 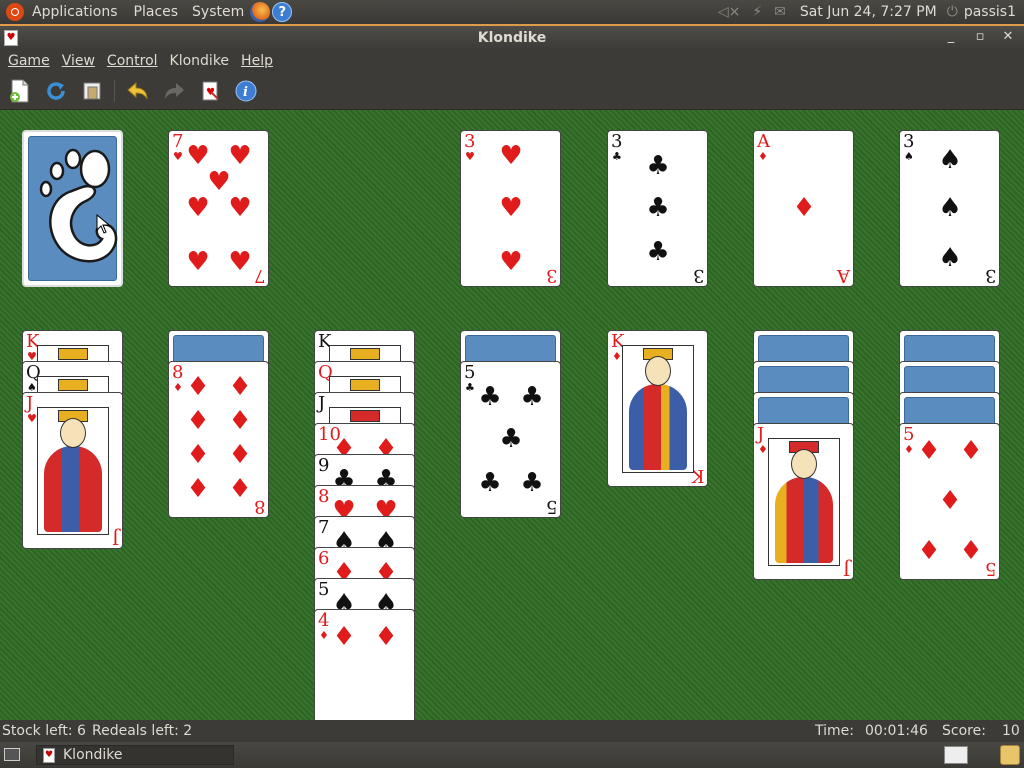 I want to click on foundation-4: 3 ♠ 3 ♠ ♠ ♠, so click(x=949, y=208).